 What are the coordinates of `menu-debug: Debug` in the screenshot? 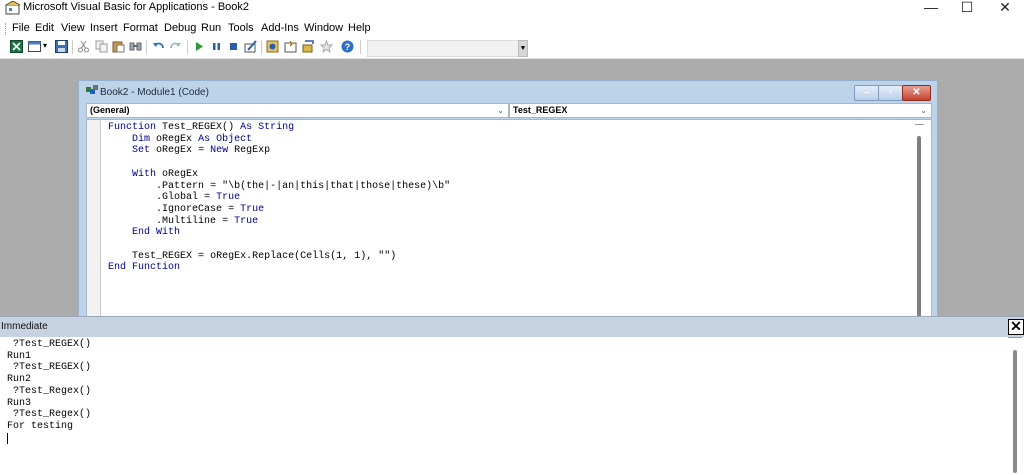 It's located at (180, 28).